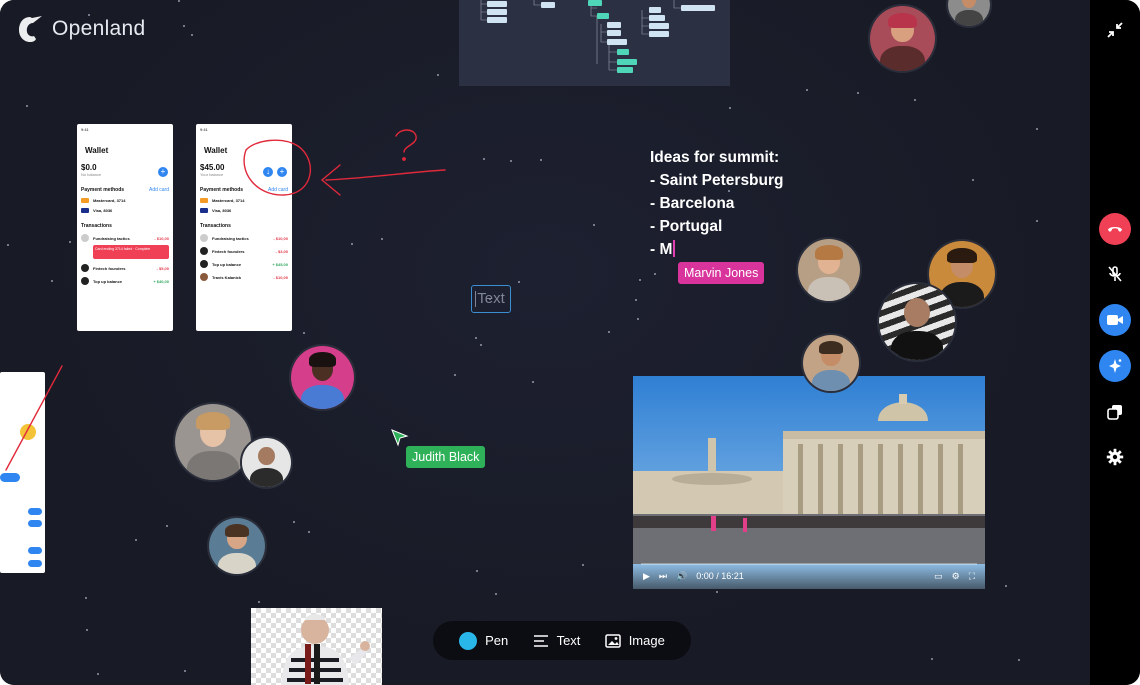 The image size is (1140, 685). I want to click on text-lines-icon, so click(540, 640).